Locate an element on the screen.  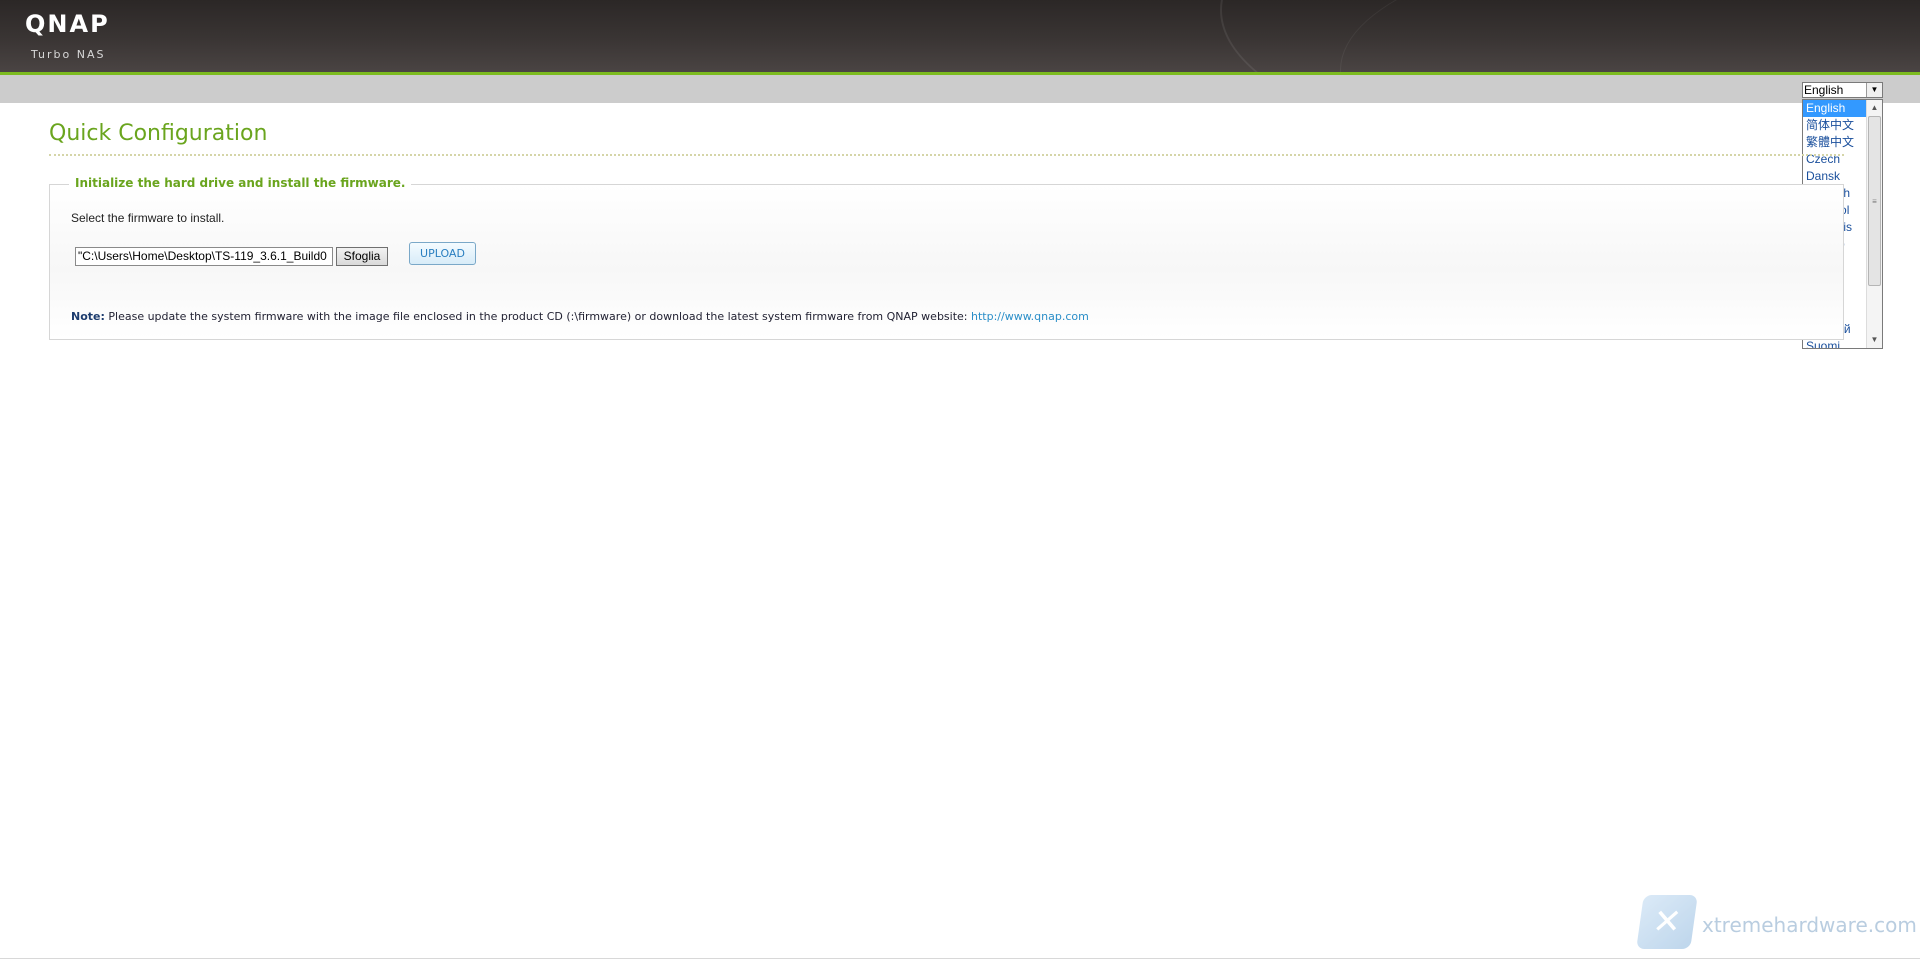
x-mark-icon: ✕ is located at coordinates (1667, 922).